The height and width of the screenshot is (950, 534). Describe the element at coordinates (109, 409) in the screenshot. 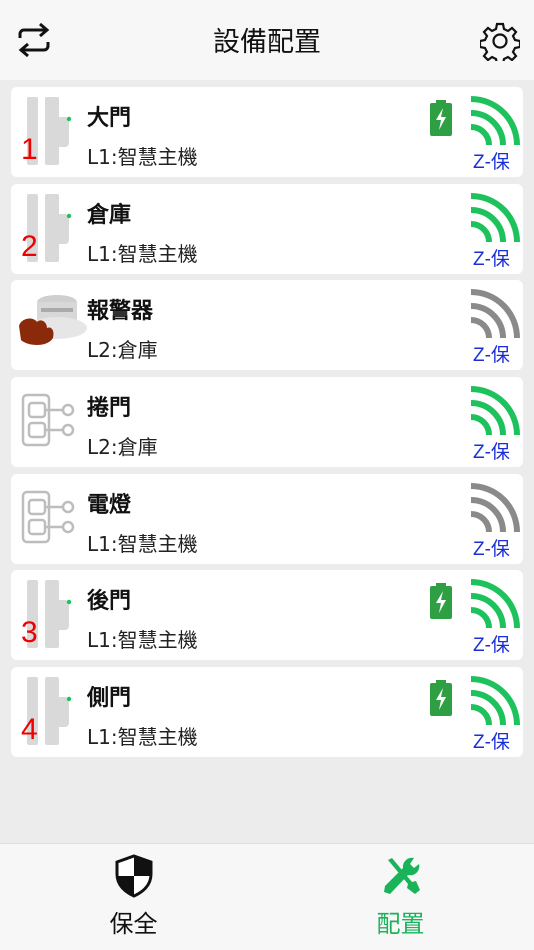

I see `device-name: 捲門` at that location.